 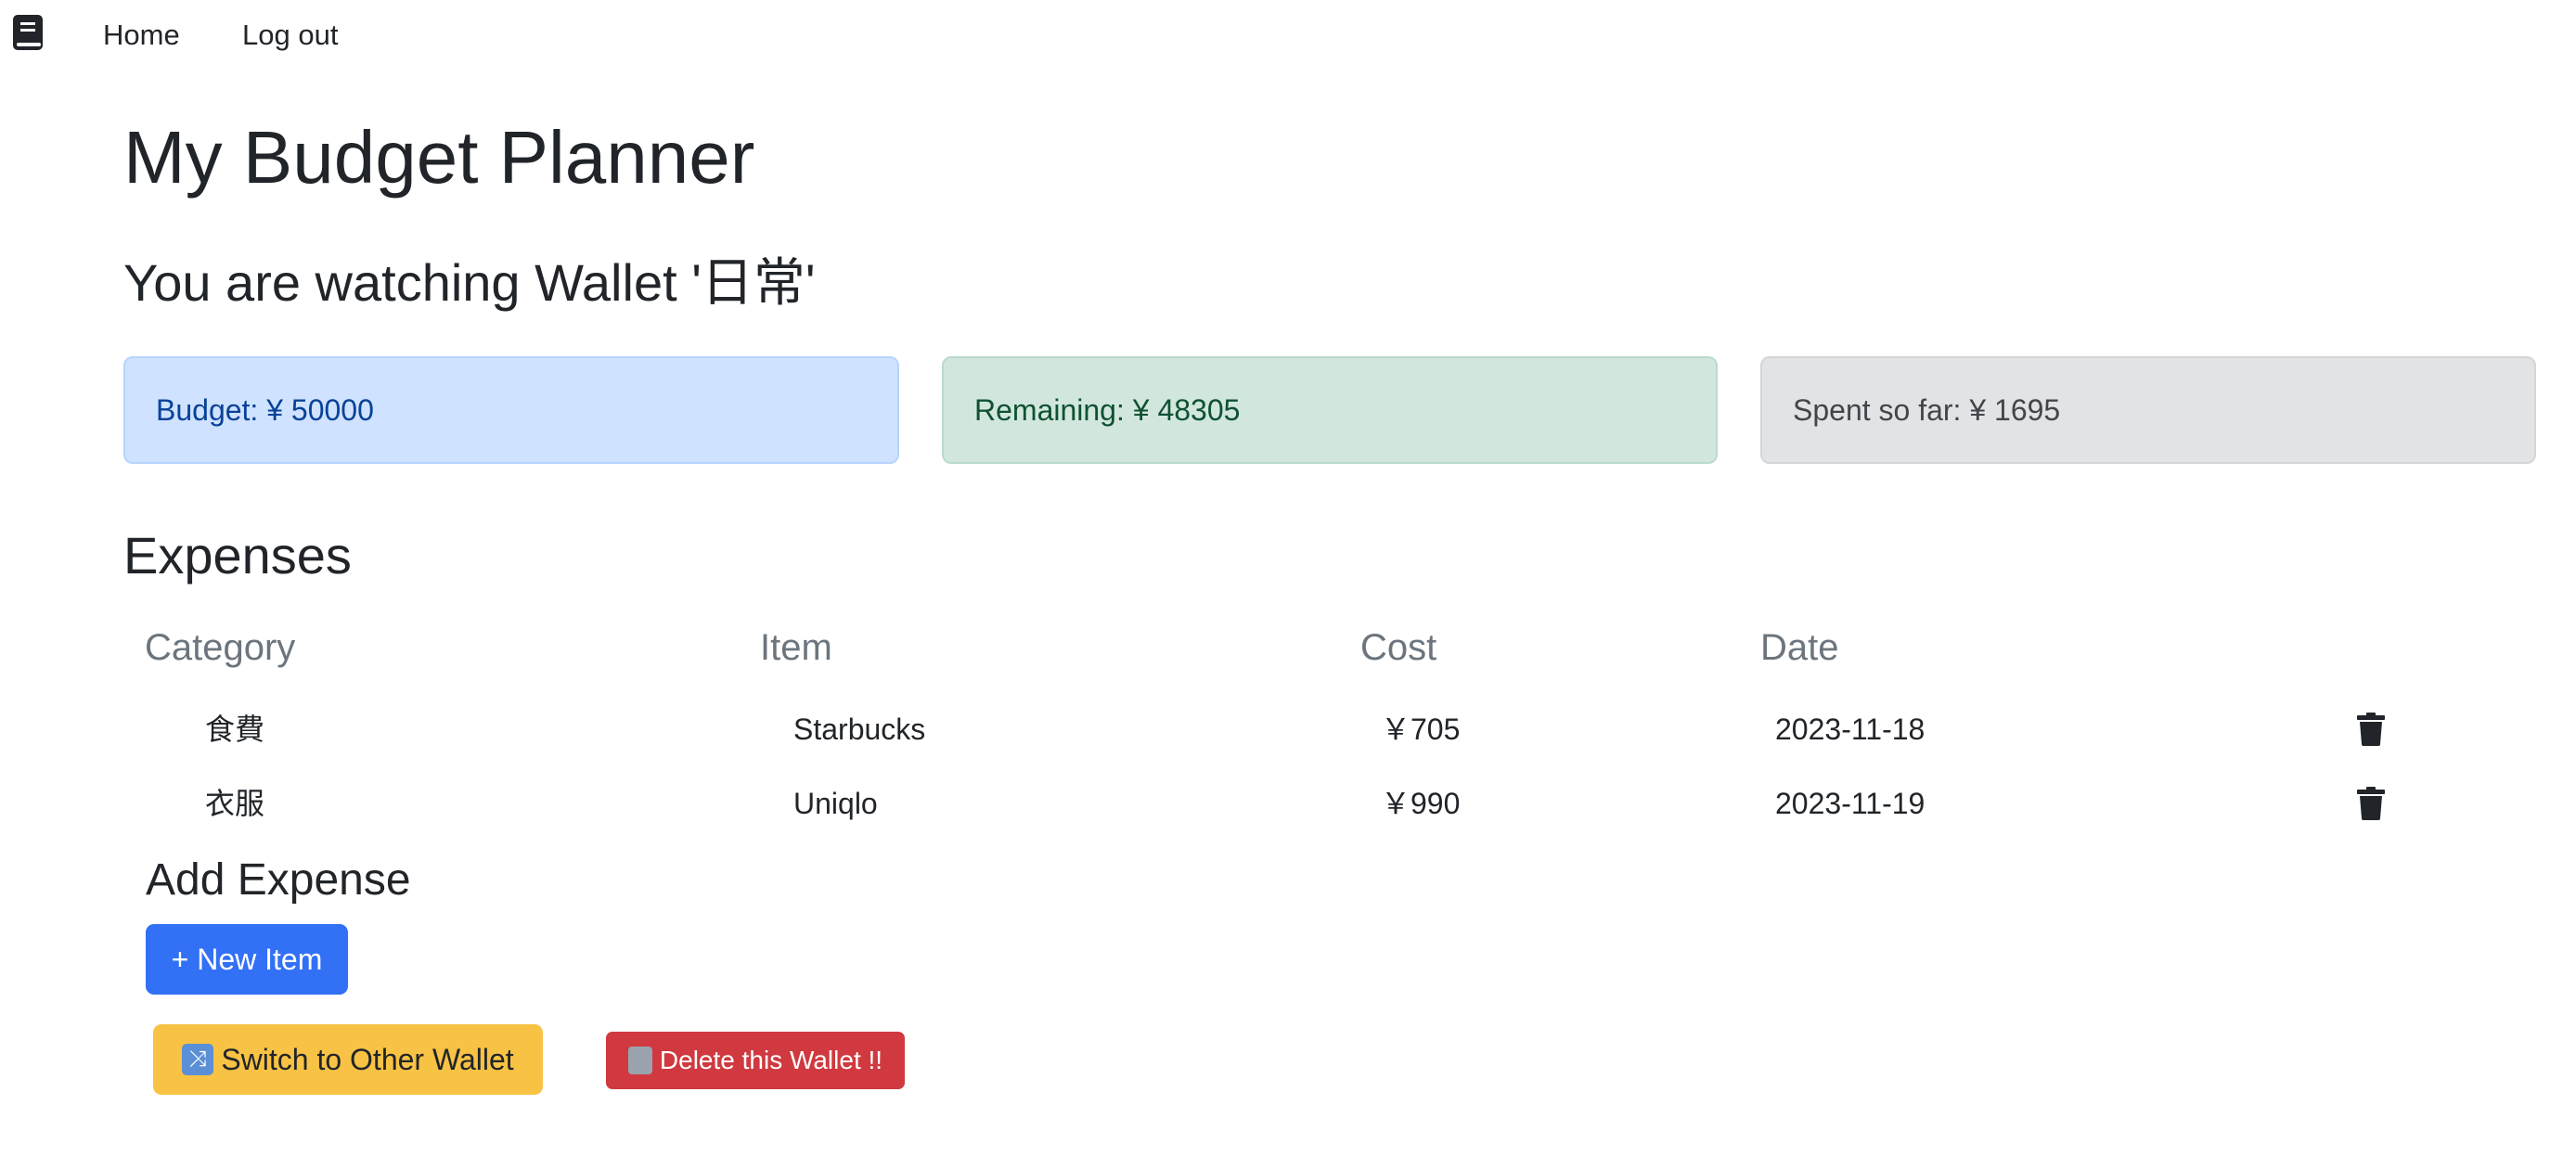 I want to click on expense-category: 食費, so click(x=235, y=730).